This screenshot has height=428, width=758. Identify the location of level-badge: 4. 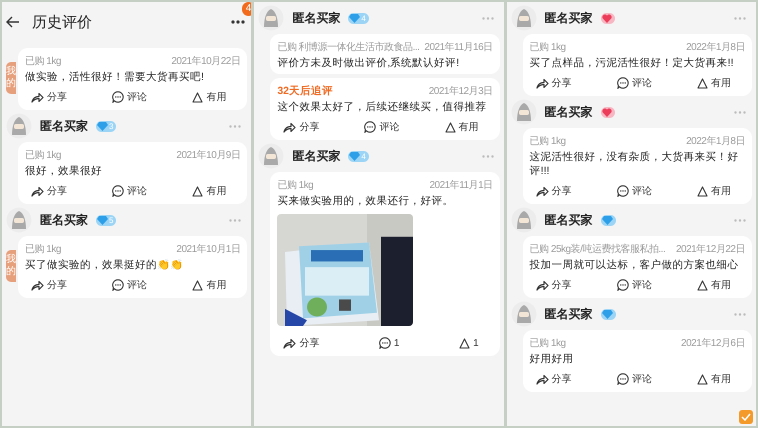
(358, 156).